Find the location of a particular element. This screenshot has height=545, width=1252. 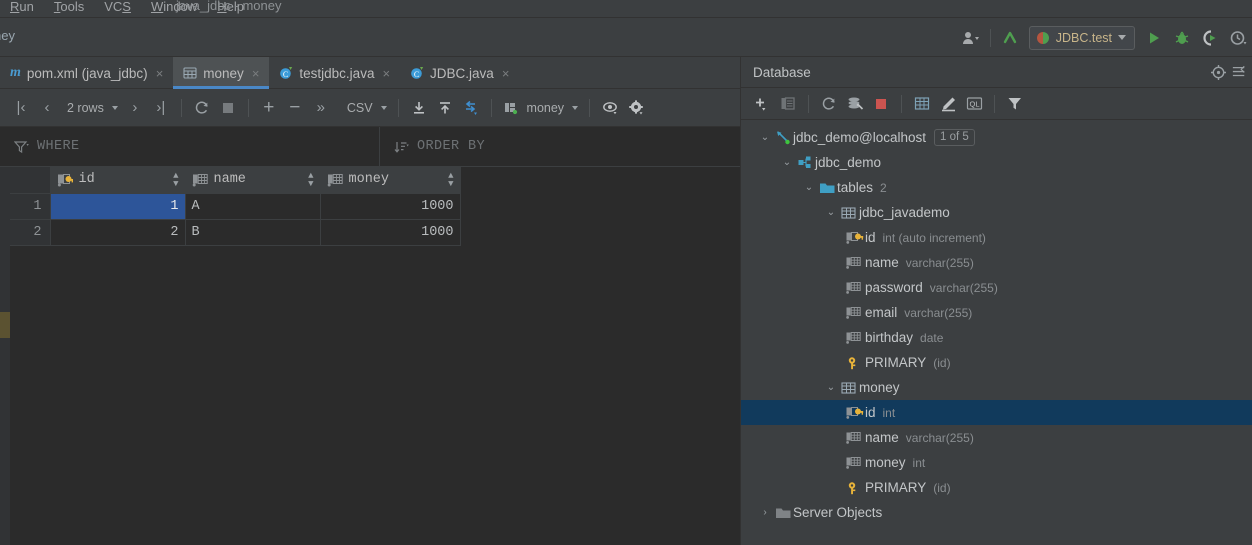

tree-node-server-objects: › Server Objects is located at coordinates (996, 512).